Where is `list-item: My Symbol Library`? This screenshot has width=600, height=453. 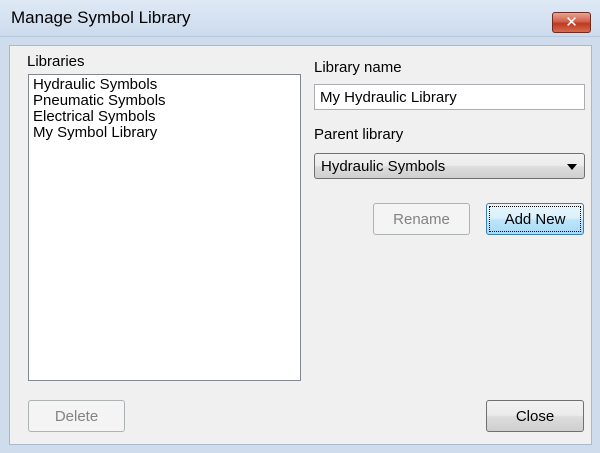 list-item: My Symbol Library is located at coordinates (166, 133).